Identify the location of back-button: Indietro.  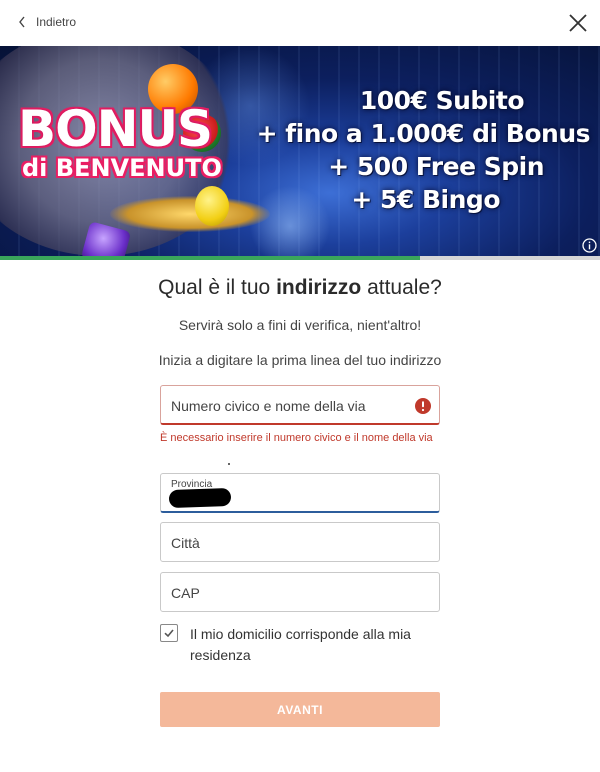
(47, 22).